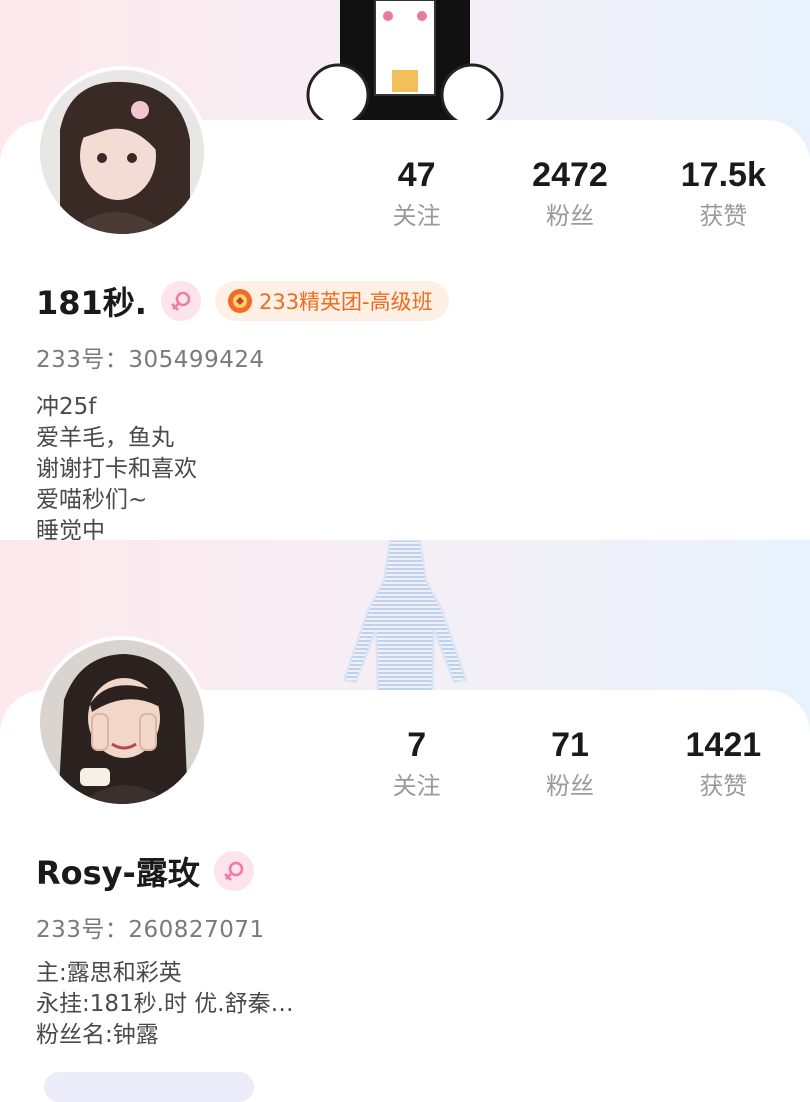 This screenshot has width=810, height=1102. Describe the element at coordinates (150, 930) in the screenshot. I see `user-id: 233号：260827071` at that location.